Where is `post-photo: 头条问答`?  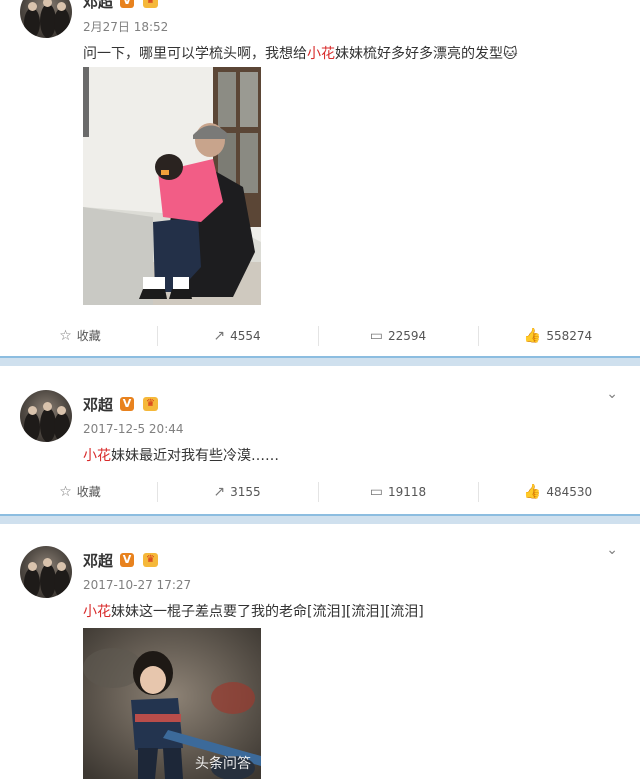 post-photo: 头条问答 is located at coordinates (172, 703).